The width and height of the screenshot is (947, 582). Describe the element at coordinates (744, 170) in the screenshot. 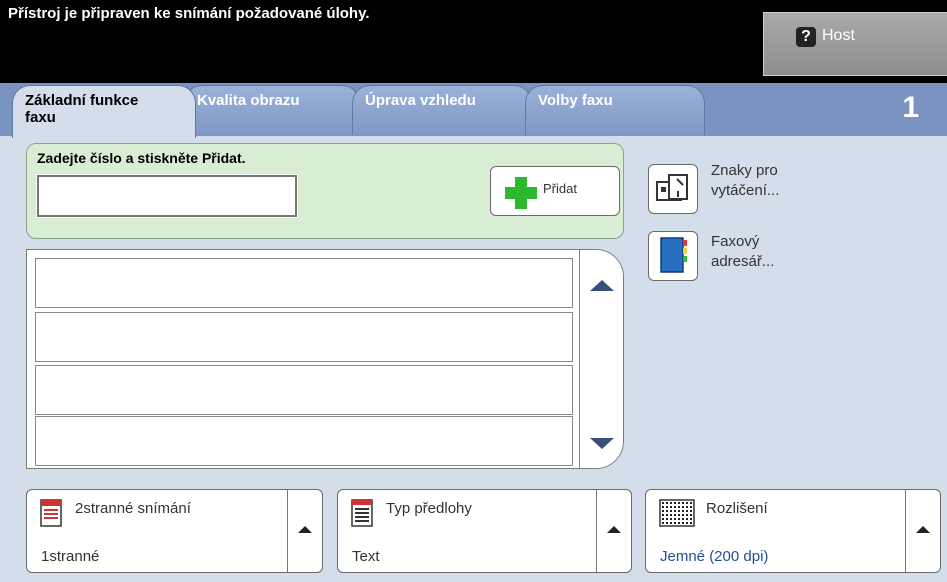

I see `side-label-line: Znaky pro` at that location.